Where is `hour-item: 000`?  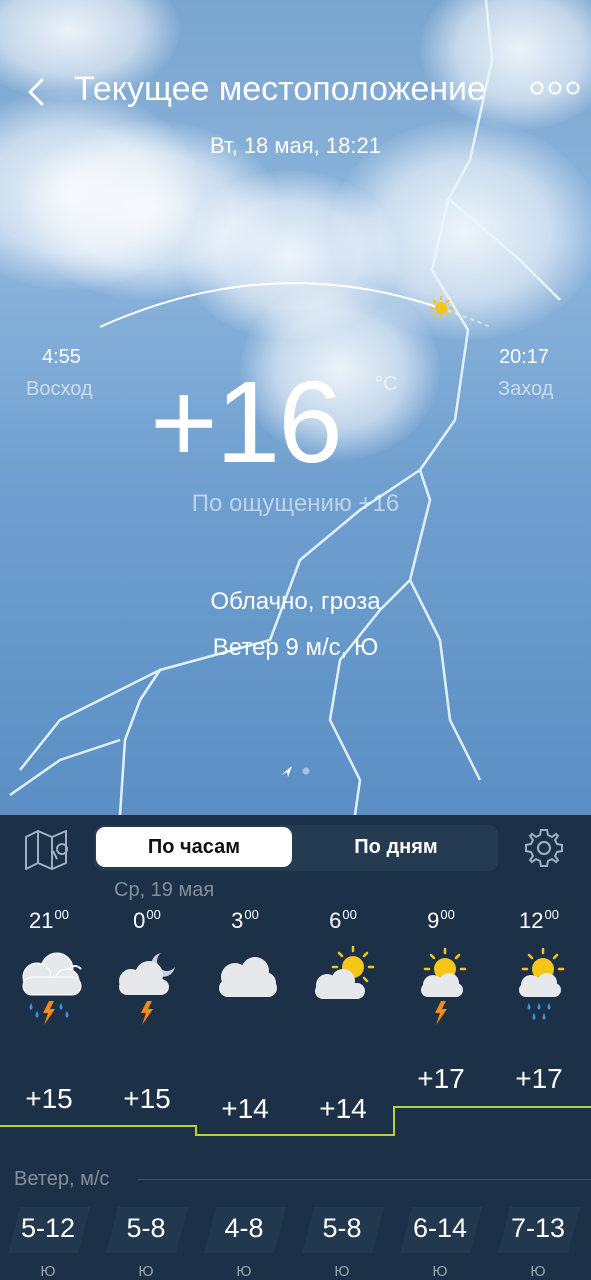 hour-item: 000 is located at coordinates (147, 970).